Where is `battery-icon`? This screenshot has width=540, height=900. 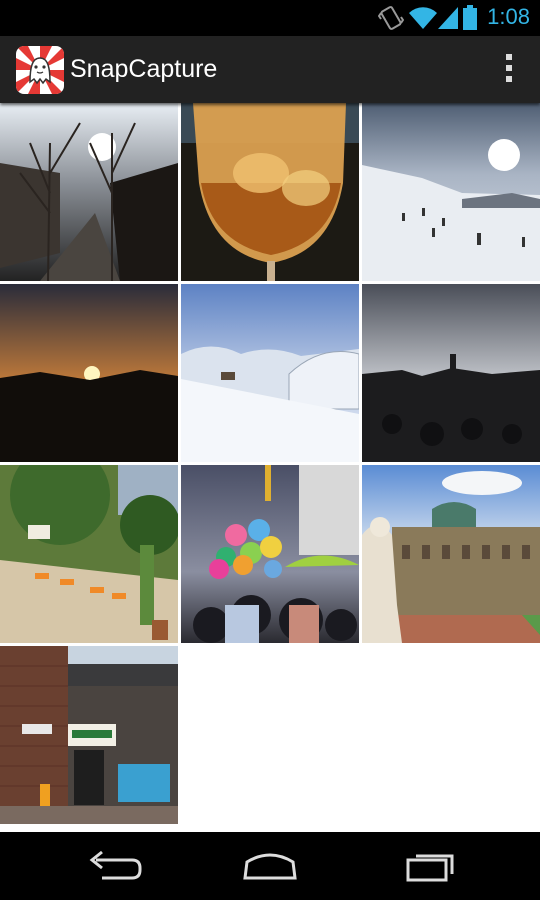
battery-icon is located at coordinates (470, 20).